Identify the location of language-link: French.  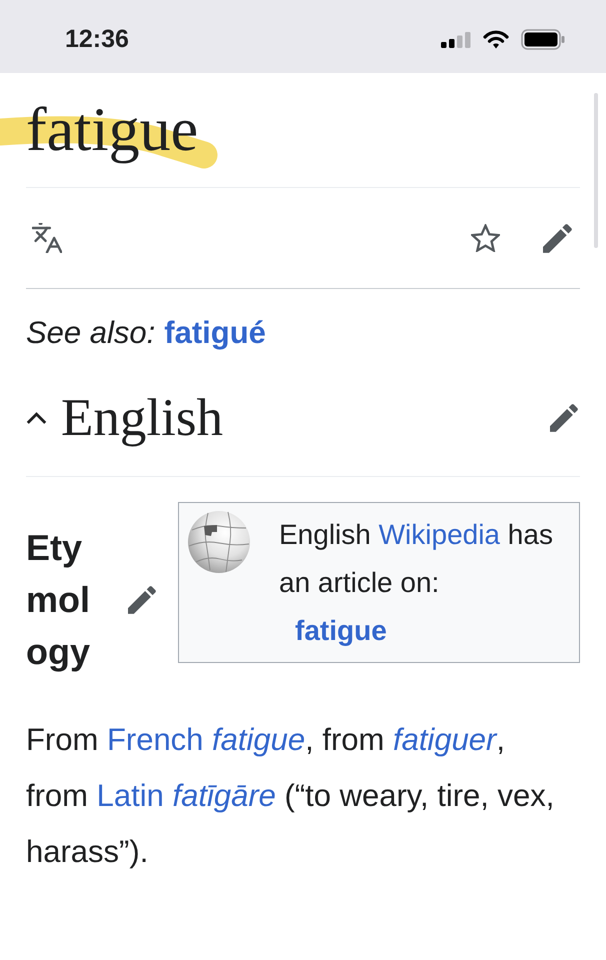
(155, 739).